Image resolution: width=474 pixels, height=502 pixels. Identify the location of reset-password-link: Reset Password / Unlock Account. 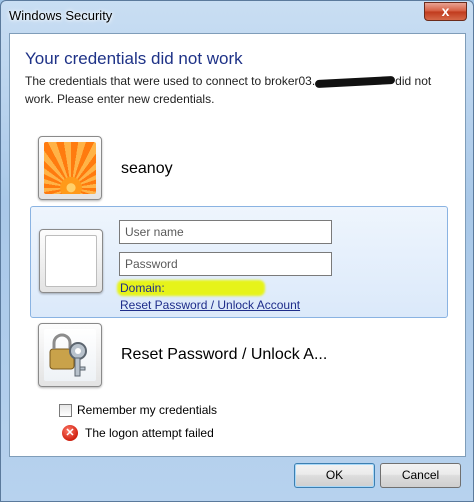
(210, 305).